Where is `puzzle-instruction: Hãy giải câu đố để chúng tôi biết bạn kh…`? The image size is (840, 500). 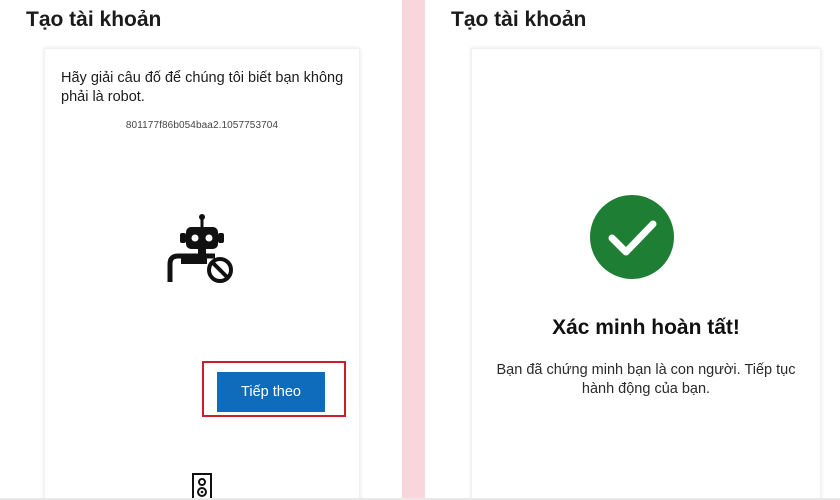 puzzle-instruction: Hãy giải câu đố để chúng tôi biết bạn kh… is located at coordinates (202, 87).